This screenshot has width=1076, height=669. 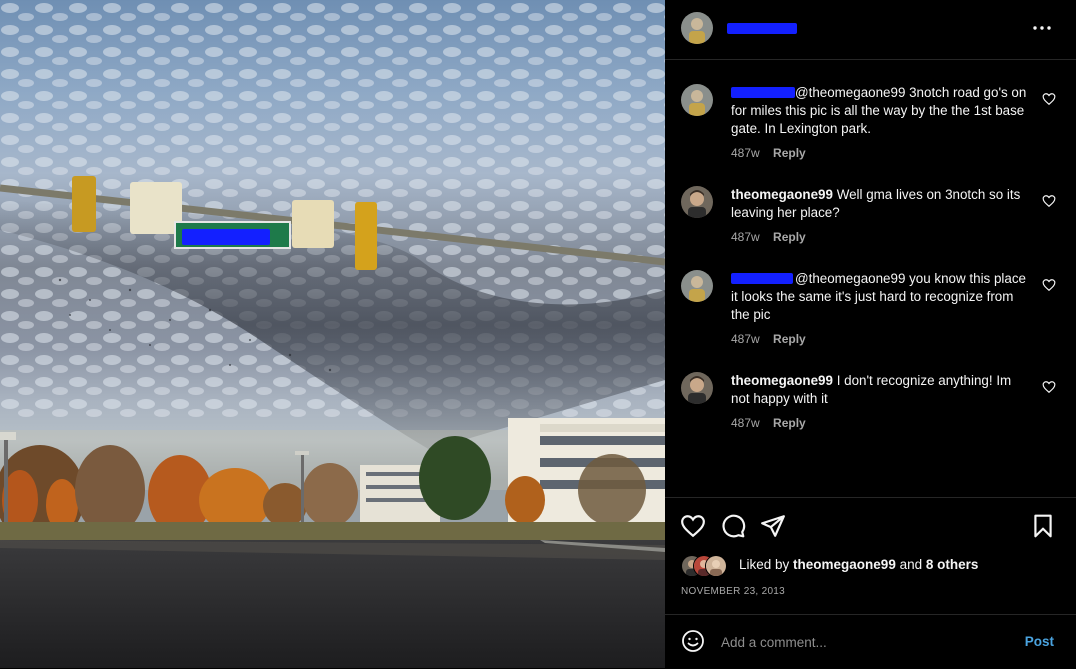 I want to click on author-avatar, so click(x=697, y=28).